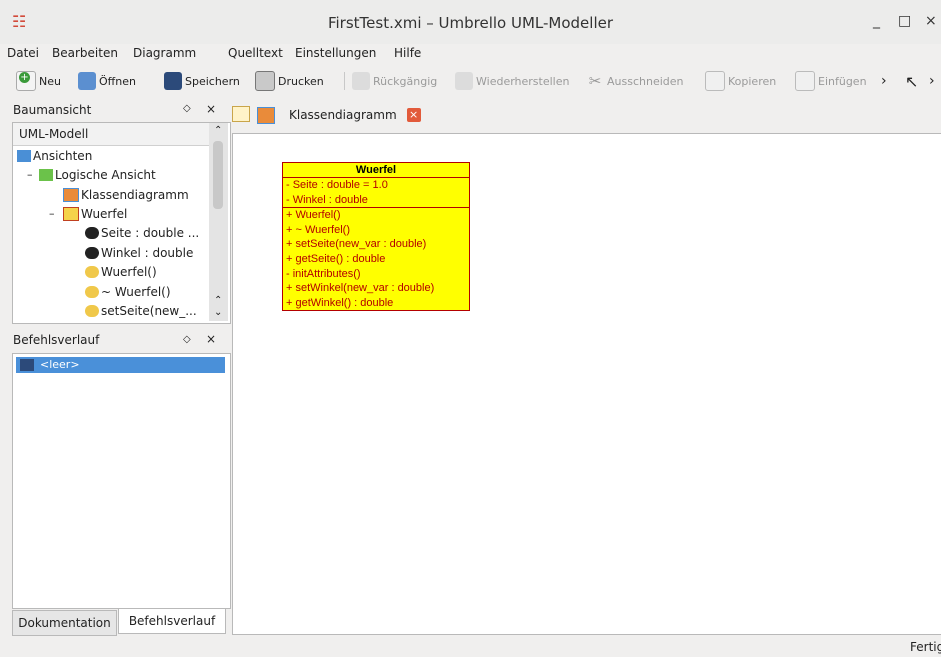 Image resolution: width=941 pixels, height=657 pixels. I want to click on minimize-button: _, so click(876, 21).